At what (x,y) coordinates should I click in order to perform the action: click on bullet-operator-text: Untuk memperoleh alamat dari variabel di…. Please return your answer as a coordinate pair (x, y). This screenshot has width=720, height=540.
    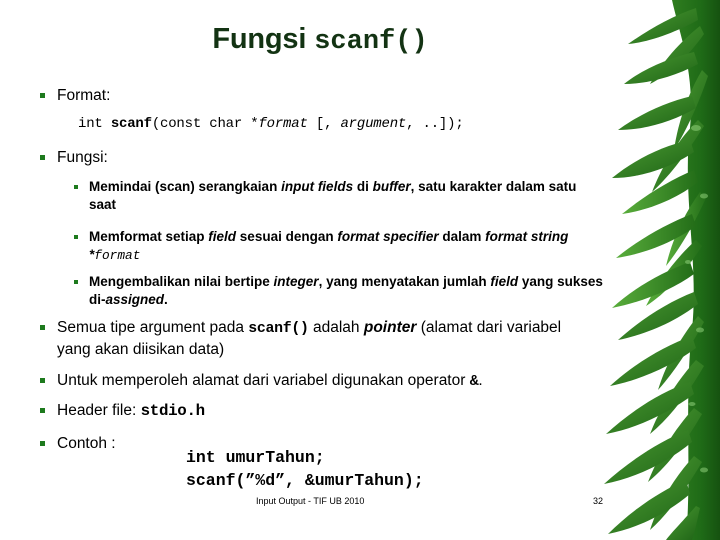
    Looking at the image, I should click on (270, 382).